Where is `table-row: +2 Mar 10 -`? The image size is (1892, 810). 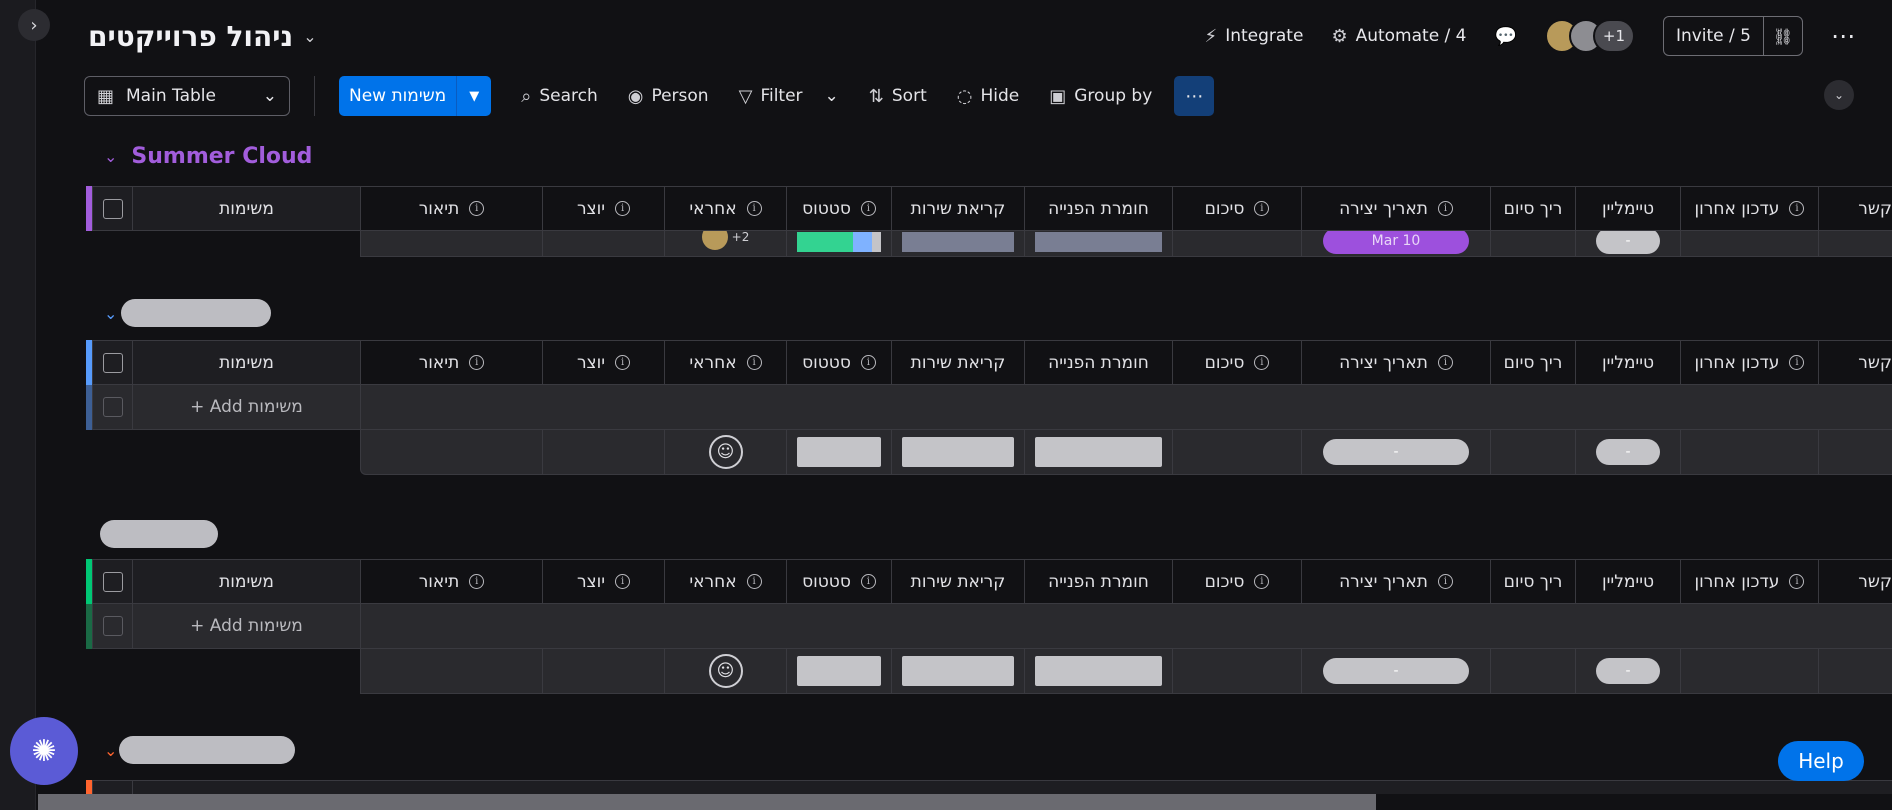 table-row: +2 Mar 10 - is located at coordinates (989, 244).